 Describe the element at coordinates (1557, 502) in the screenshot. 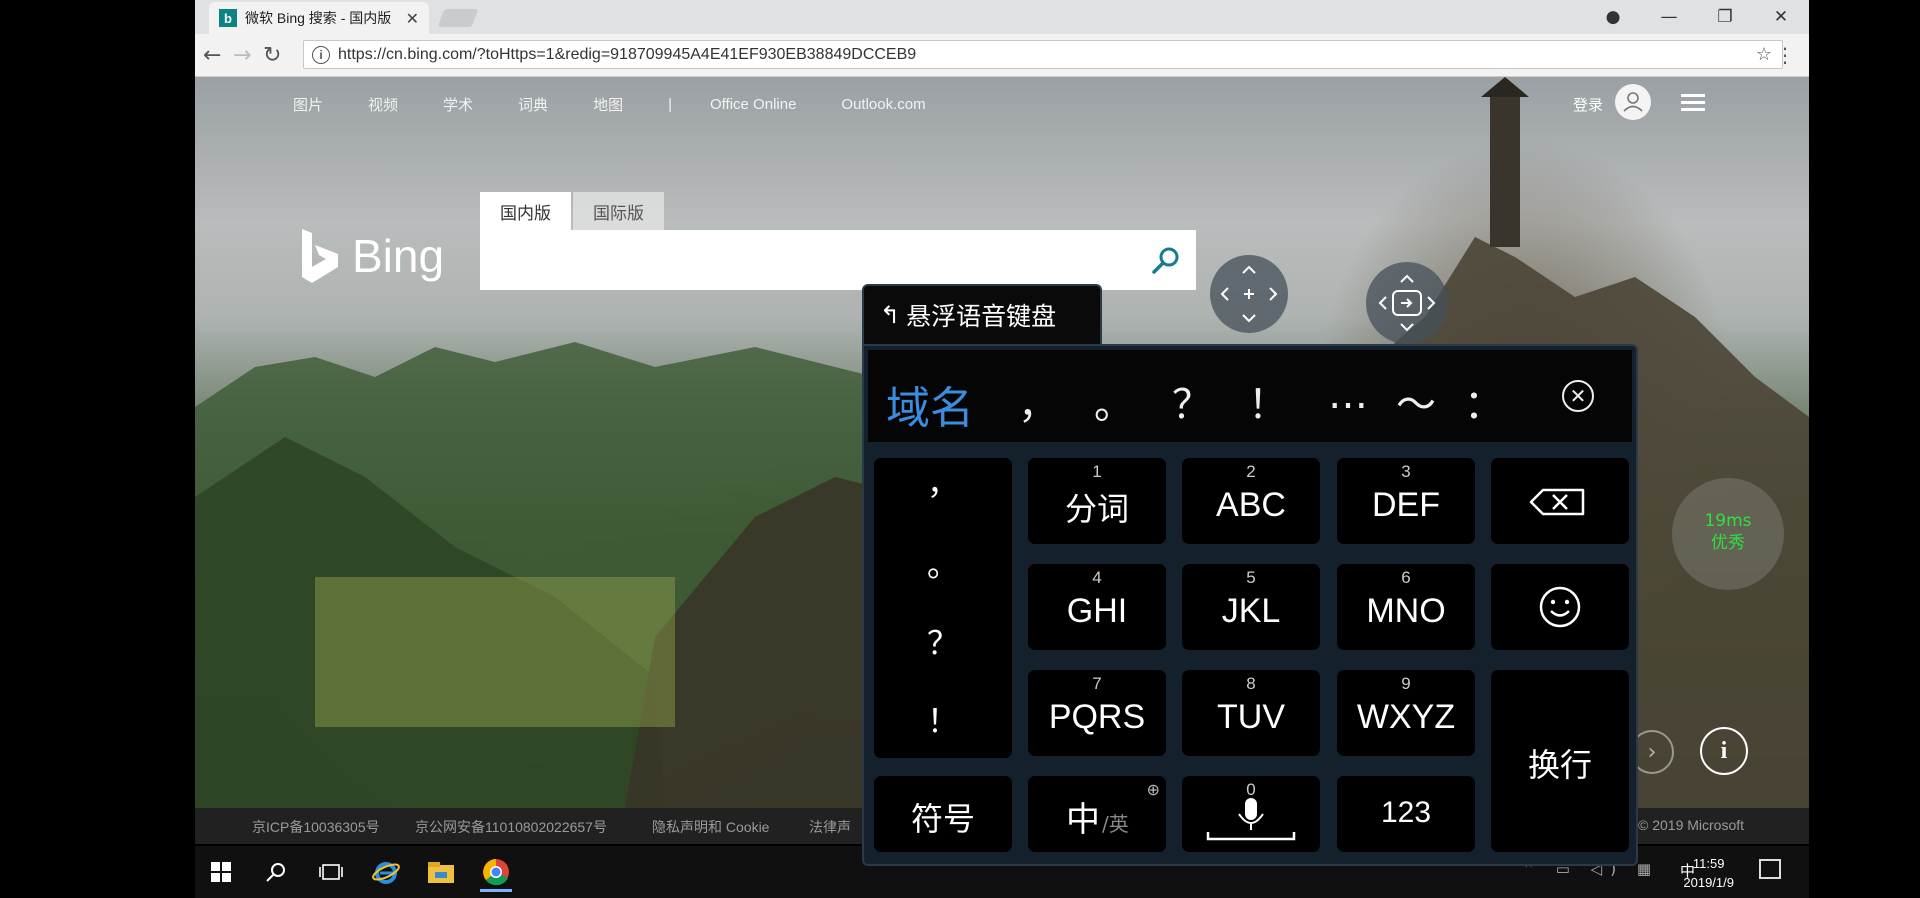

I see `backspace-icon` at that location.